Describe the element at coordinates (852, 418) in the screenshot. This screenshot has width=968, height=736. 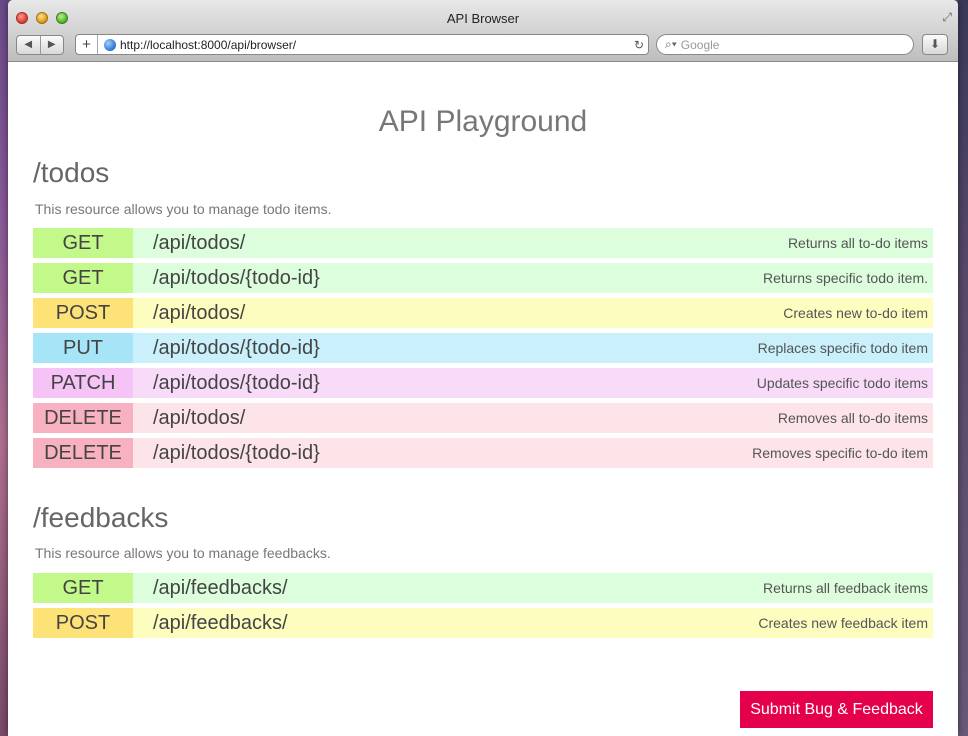
I see `endpoint-summary: Removes all to-do items` at that location.